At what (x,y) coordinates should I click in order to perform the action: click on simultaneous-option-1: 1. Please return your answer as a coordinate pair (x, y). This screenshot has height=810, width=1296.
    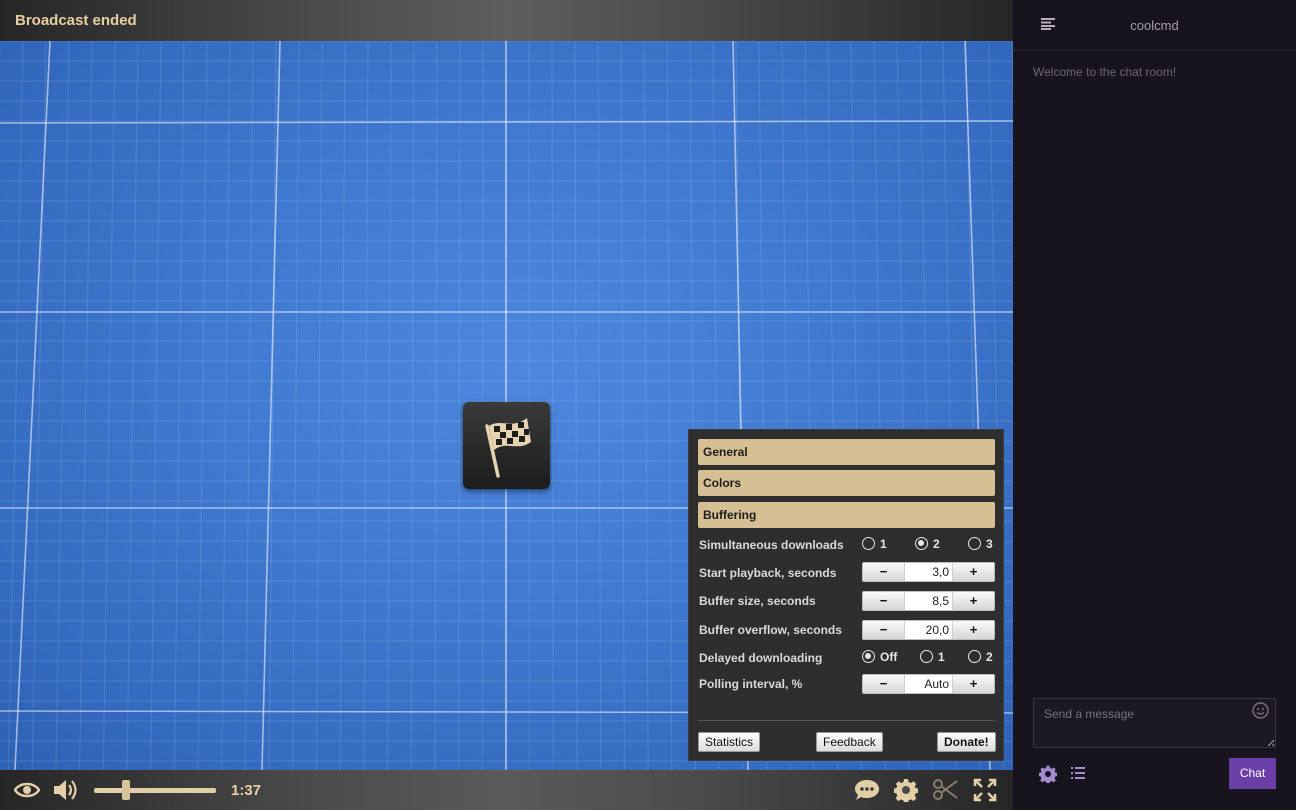
    Looking at the image, I should click on (874, 544).